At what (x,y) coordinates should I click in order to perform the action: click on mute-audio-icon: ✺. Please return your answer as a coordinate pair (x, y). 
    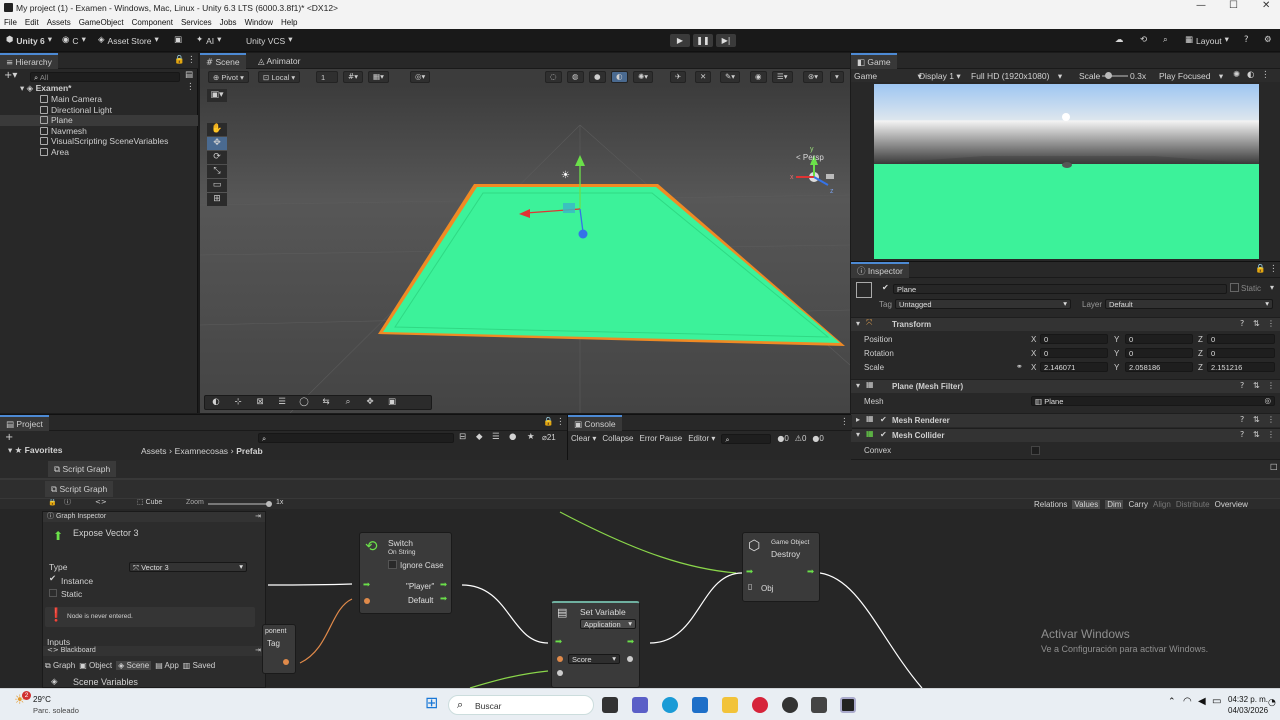
    Looking at the image, I should click on (1236, 75).